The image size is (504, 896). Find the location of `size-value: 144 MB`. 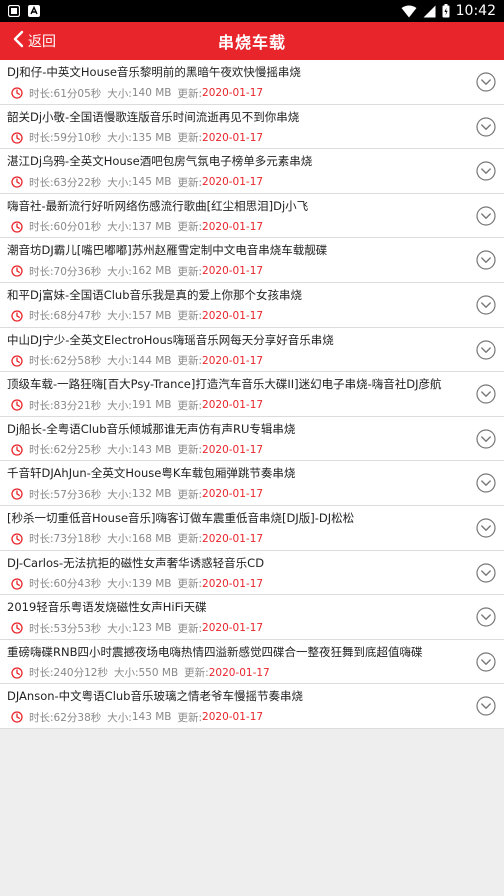

size-value: 144 MB is located at coordinates (151, 360).